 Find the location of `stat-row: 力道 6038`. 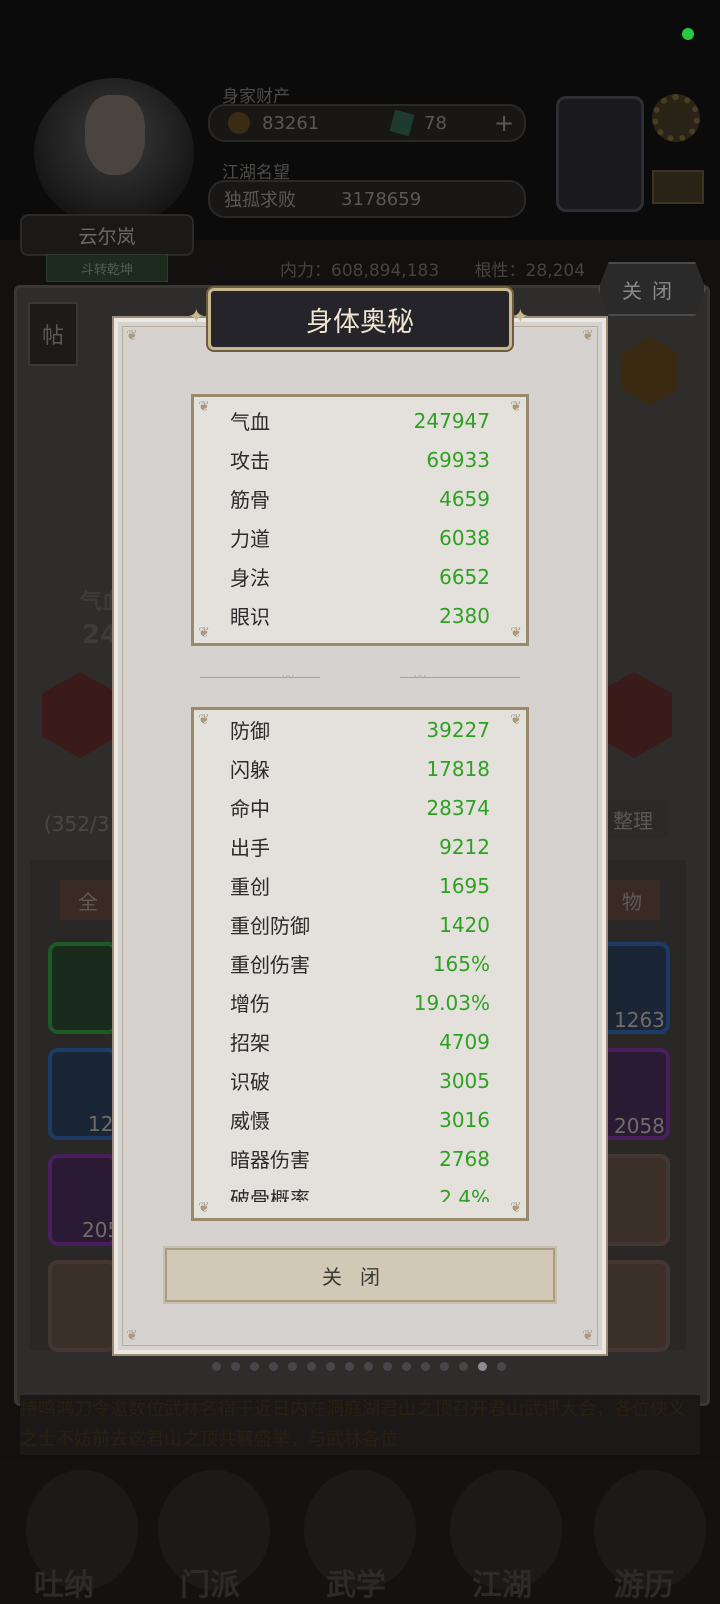

stat-row: 力道 6038 is located at coordinates (360, 537).